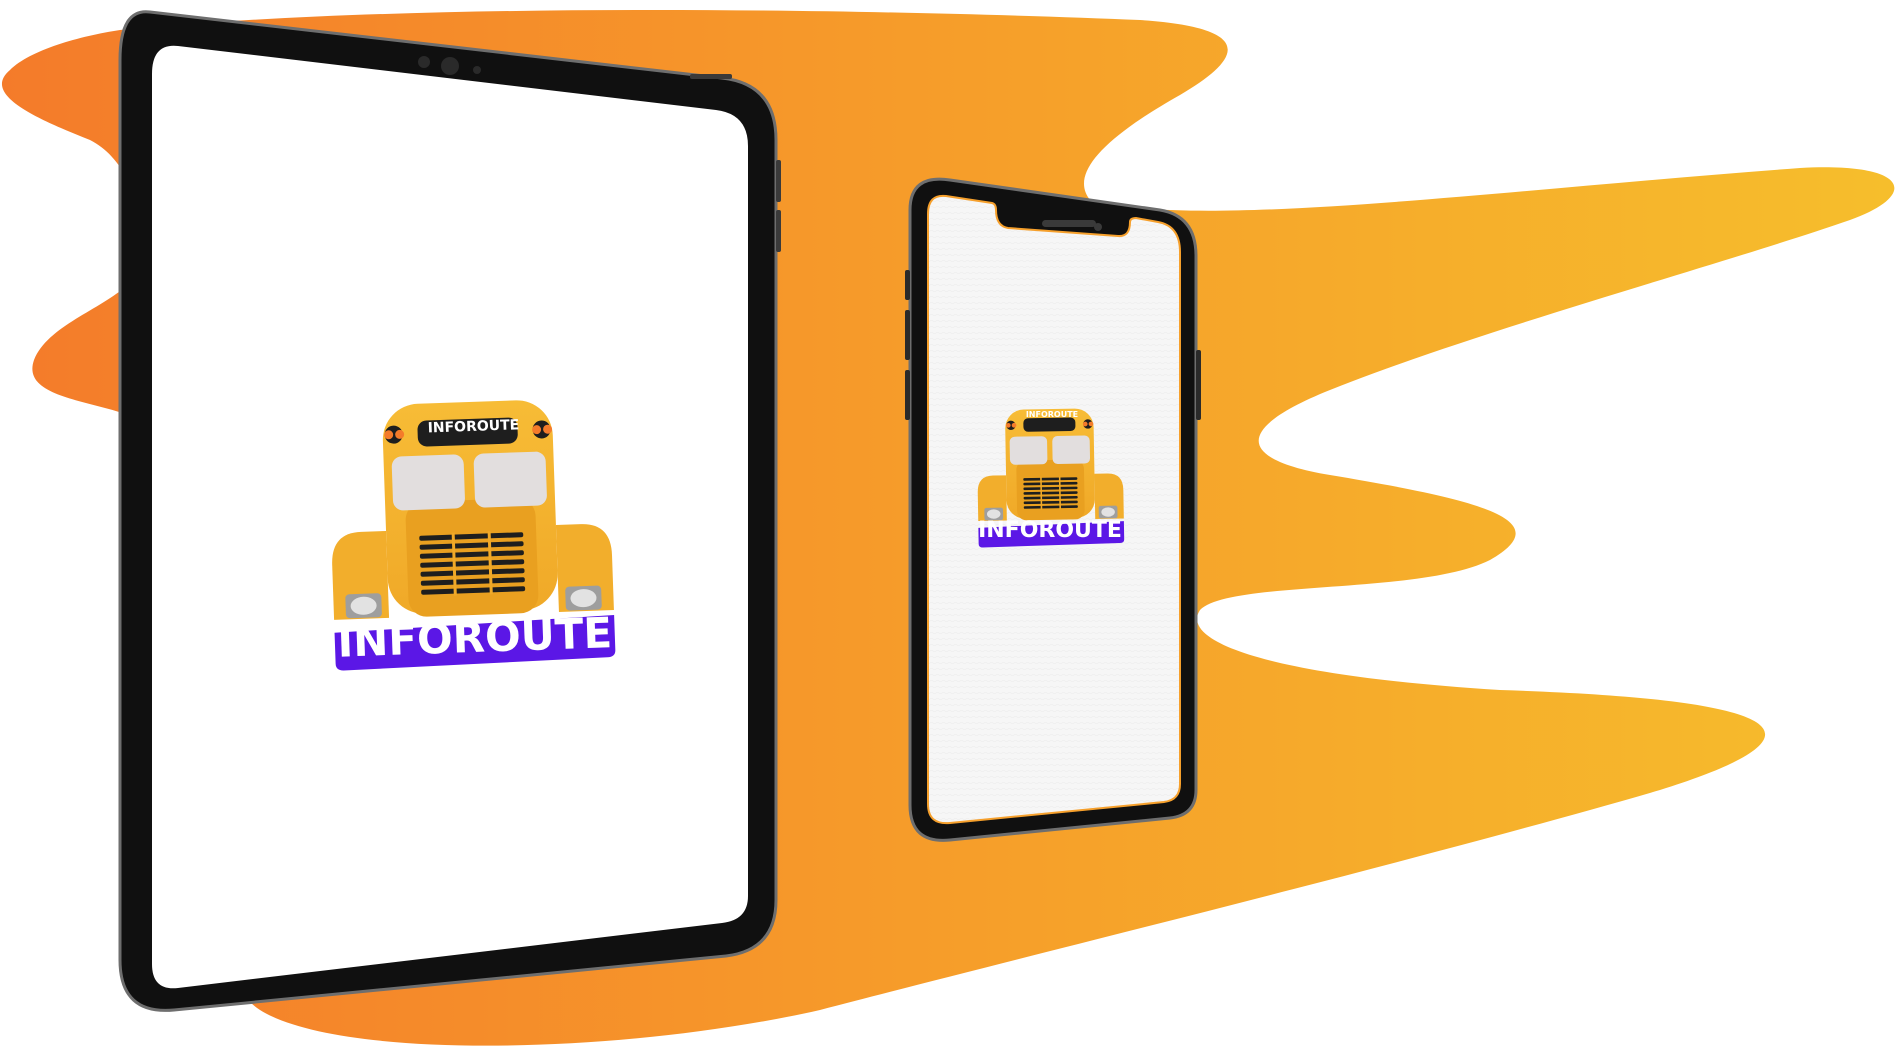  Describe the element at coordinates (424, 62) in the screenshot. I see `tablet-camera-icon` at that location.